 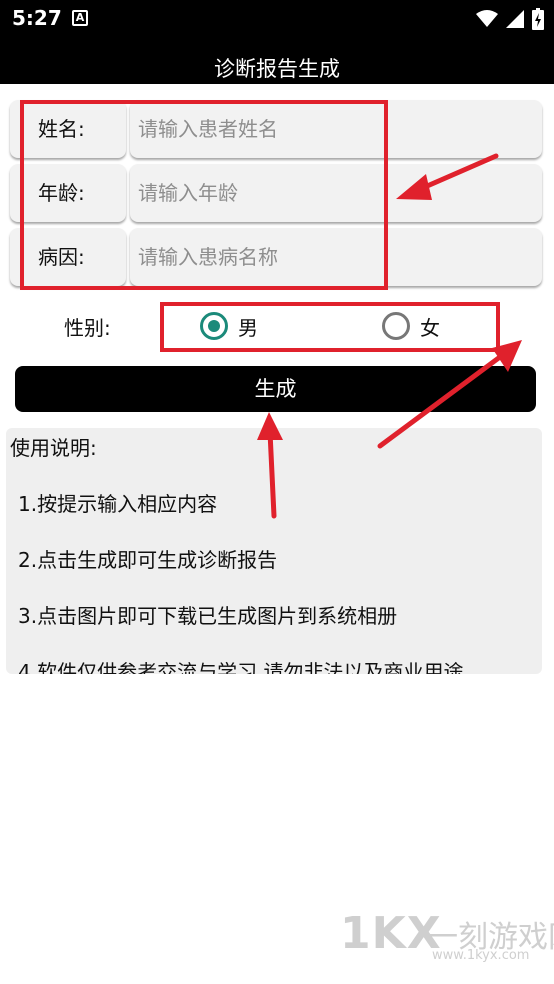 What do you see at coordinates (118, 504) in the screenshot?
I see `instruction-item: 1.按提示输入相应内容` at bounding box center [118, 504].